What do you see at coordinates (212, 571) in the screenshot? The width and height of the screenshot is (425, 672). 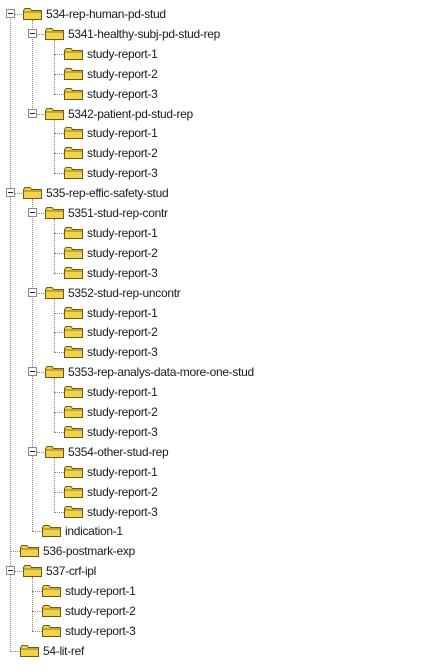 I see `tree-node-537-crf-ipl: 537-crf-ipl` at bounding box center [212, 571].